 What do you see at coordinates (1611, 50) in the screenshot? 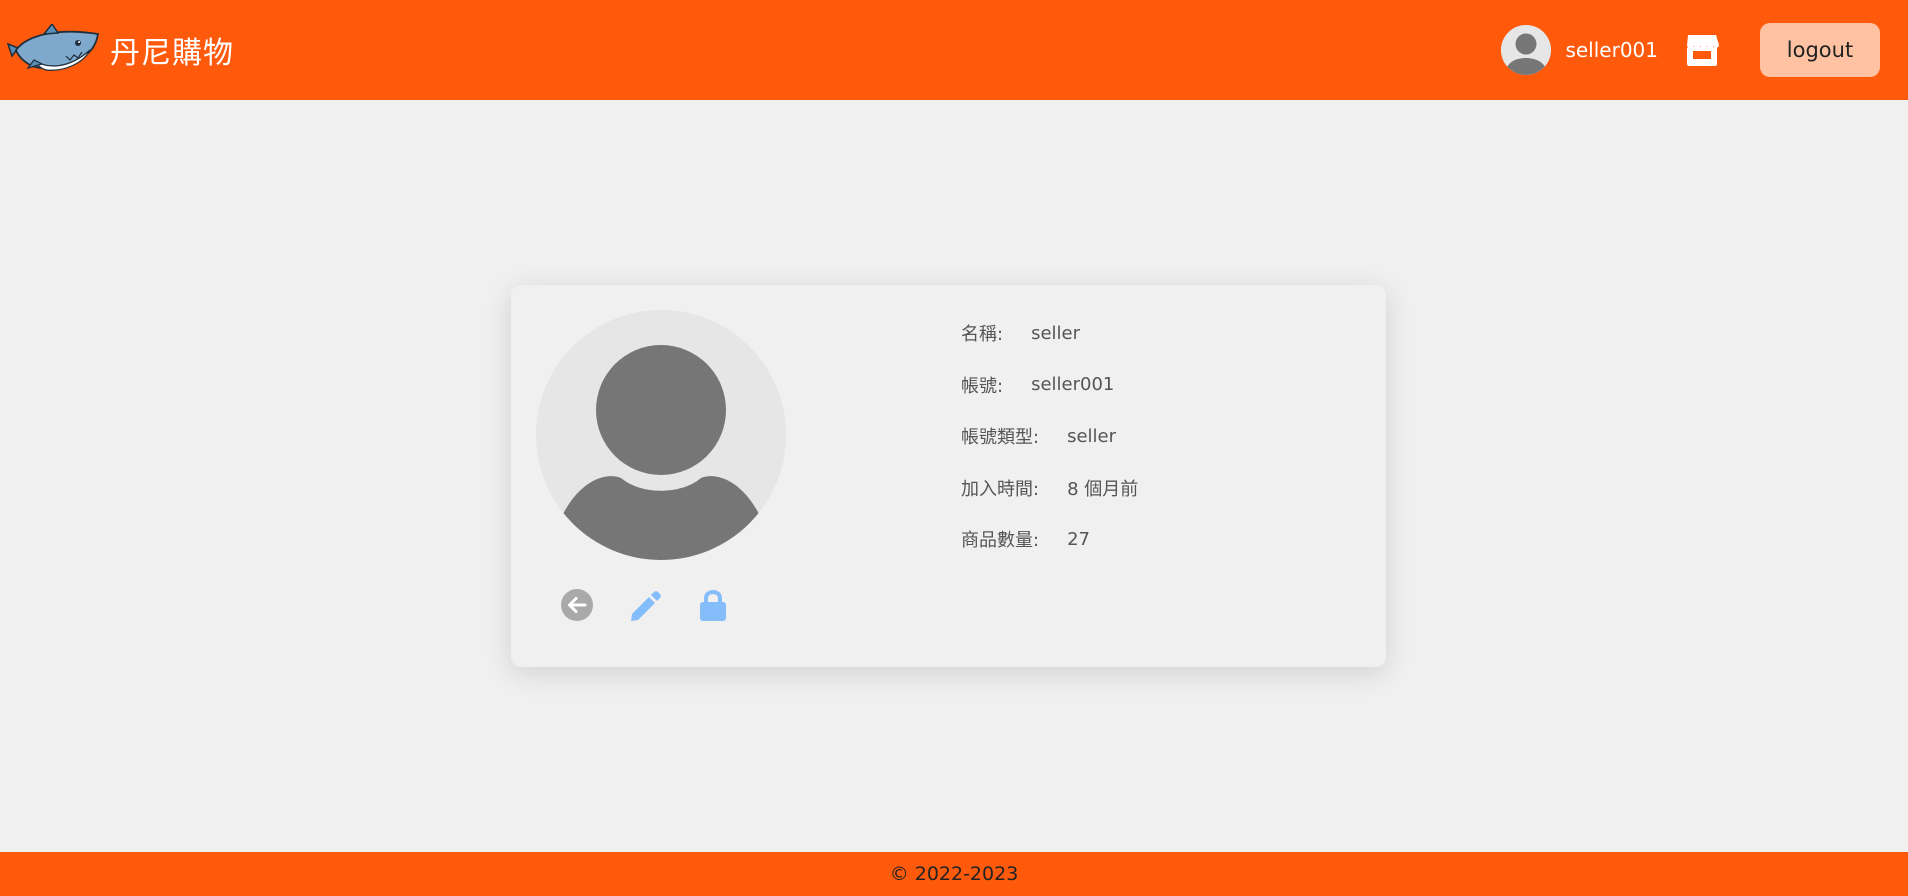
I see `username: seller001` at bounding box center [1611, 50].